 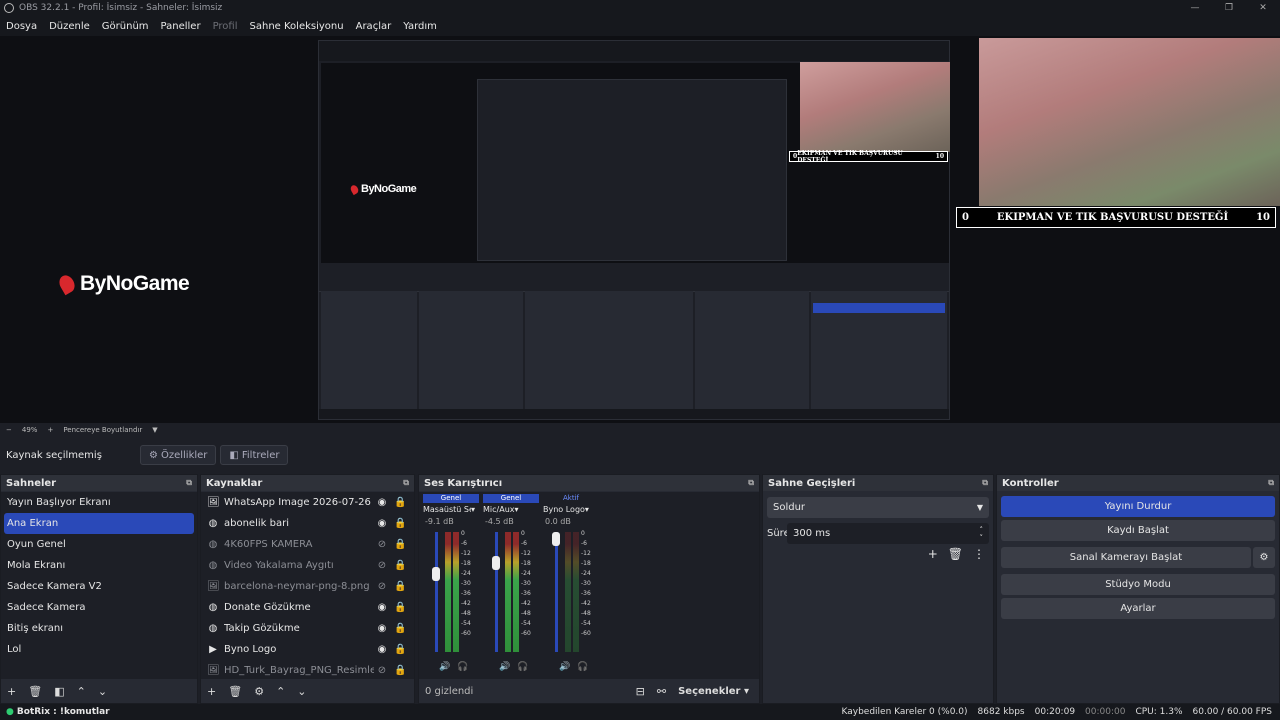 I want to click on scene-item: Bitiş ekranı, so click(x=99, y=628).